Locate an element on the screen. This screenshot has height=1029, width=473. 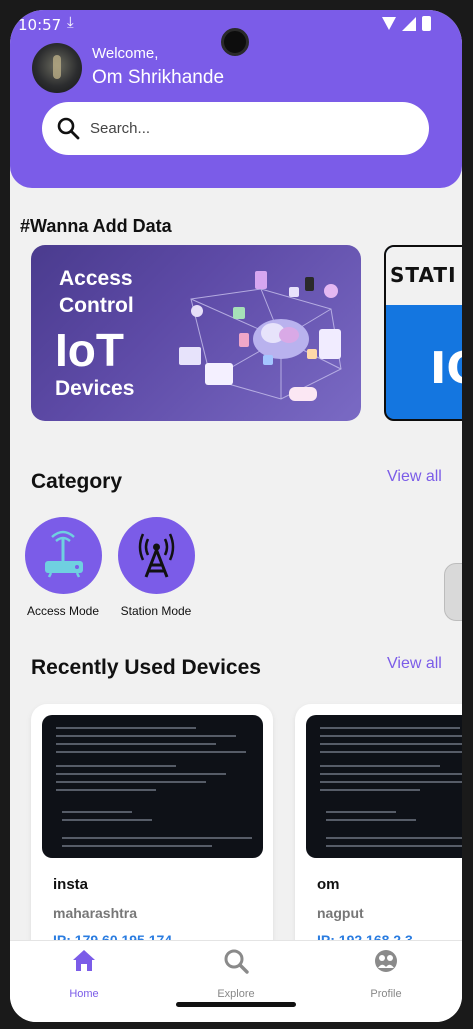
signal-icon is located at coordinates (409, 23).